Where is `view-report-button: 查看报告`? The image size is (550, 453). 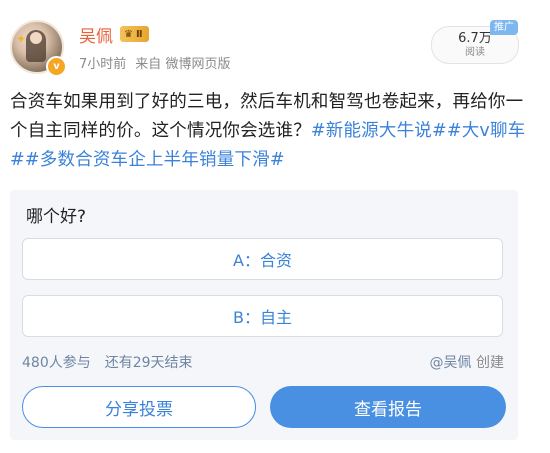 view-report-button: 查看报告 is located at coordinates (388, 407).